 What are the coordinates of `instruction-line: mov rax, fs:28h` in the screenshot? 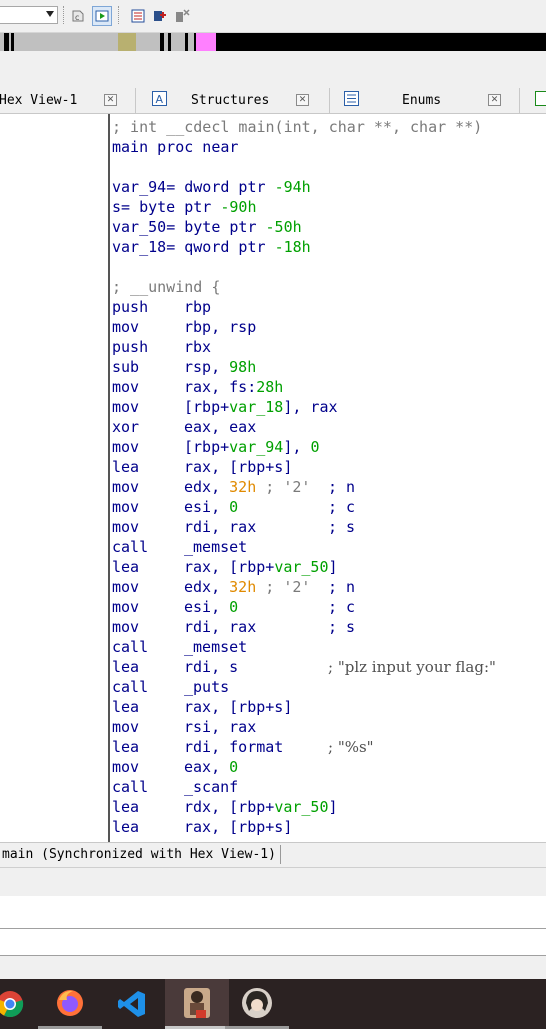 It's located at (329, 387).